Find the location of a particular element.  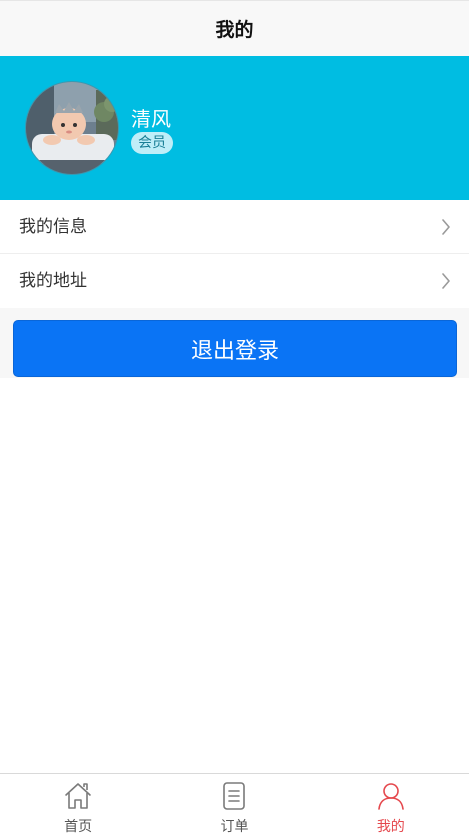

tab-mine: 我的 is located at coordinates (391, 804).